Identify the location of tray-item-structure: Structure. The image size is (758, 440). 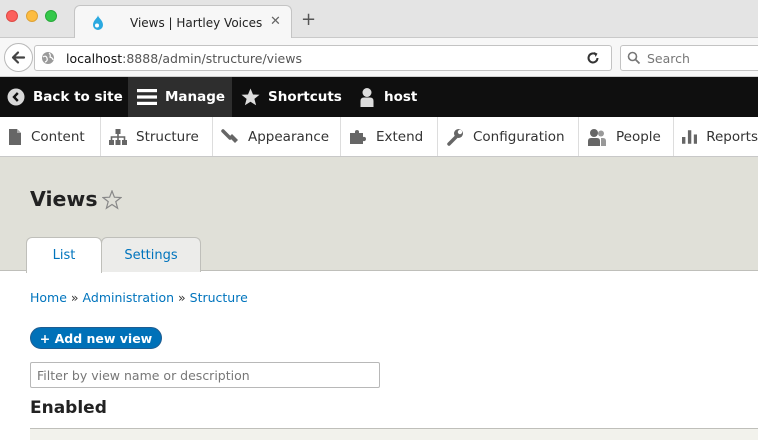
(157, 136).